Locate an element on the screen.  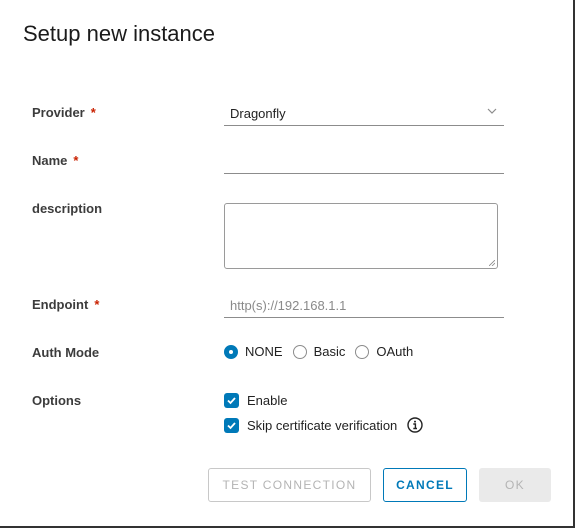
skip-cert-checkbox-row: Skip certificate verification is located at coordinates (323, 425).